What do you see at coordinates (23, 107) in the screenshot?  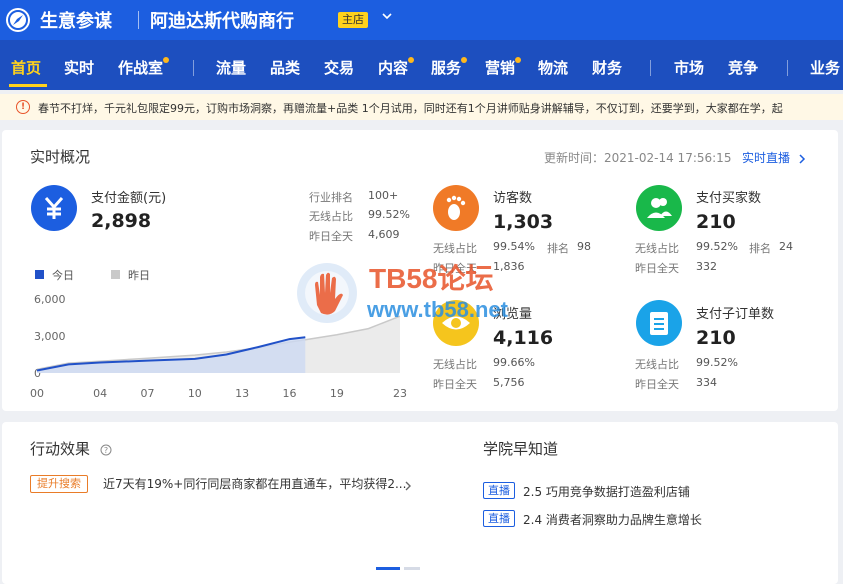 I see `info-icon: !` at bounding box center [23, 107].